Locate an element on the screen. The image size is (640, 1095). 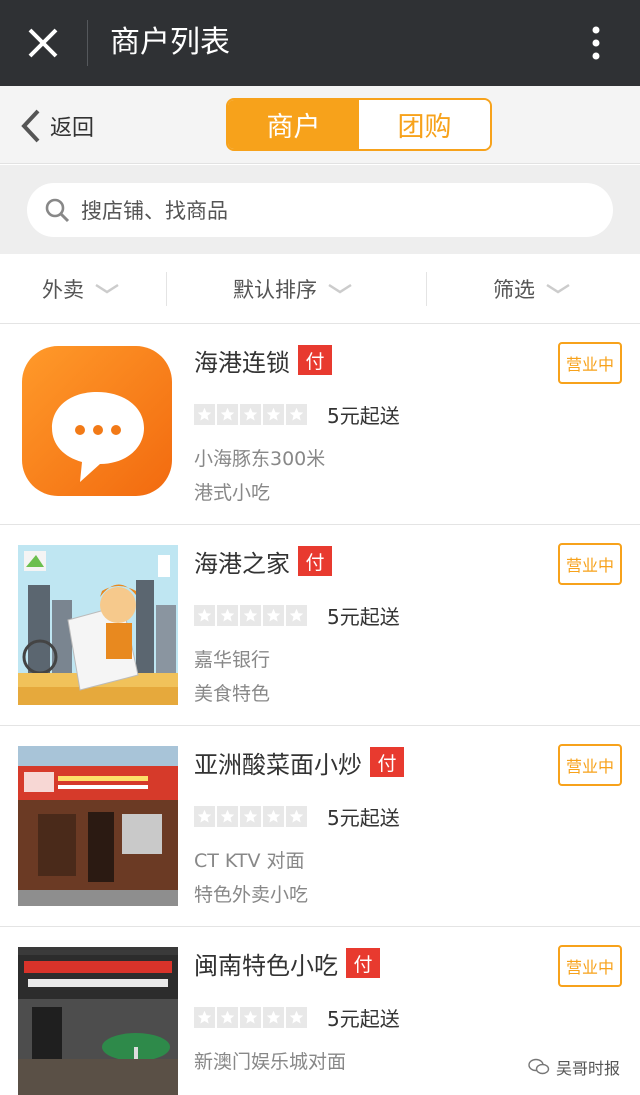
merchant-name: 海港之家 is located at coordinates (242, 563).